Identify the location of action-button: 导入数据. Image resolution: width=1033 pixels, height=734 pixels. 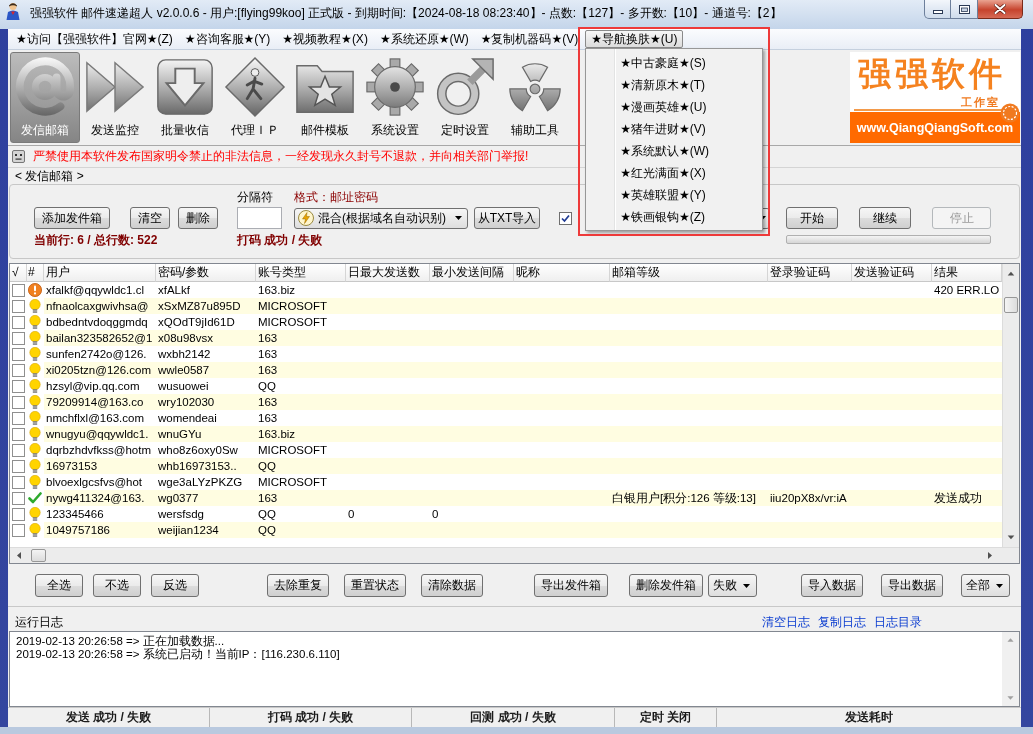
(832, 585).